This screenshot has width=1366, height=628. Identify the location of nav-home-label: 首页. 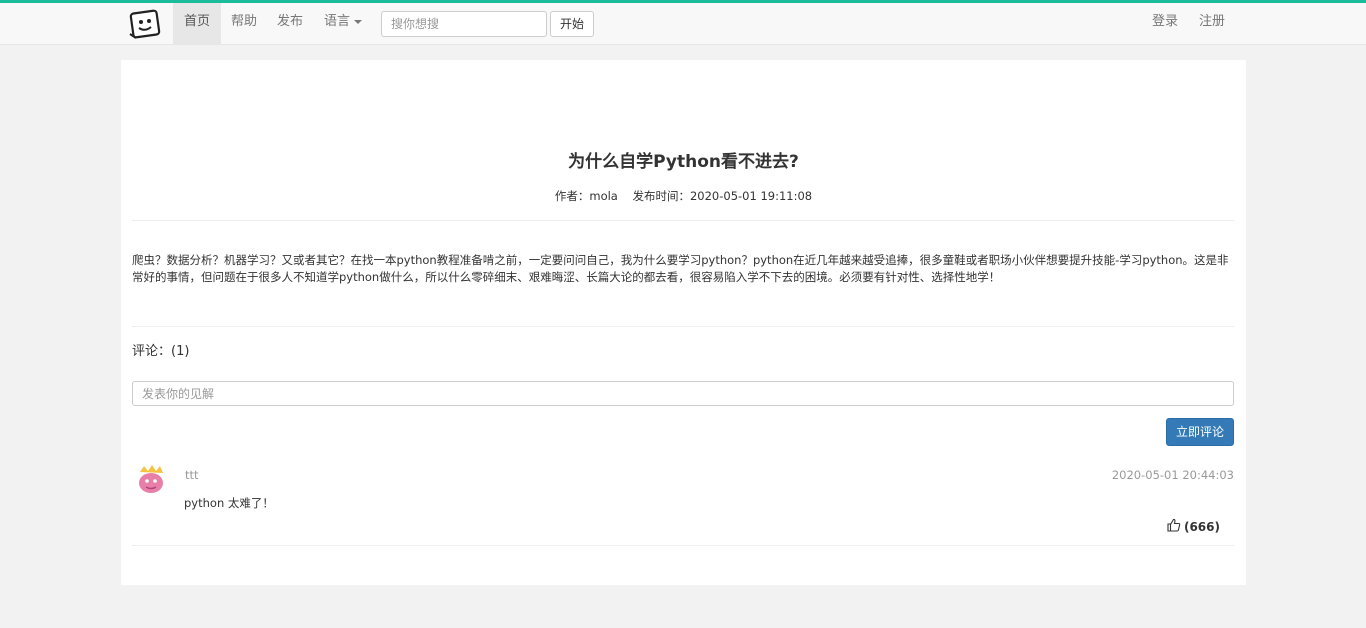
(197, 21).